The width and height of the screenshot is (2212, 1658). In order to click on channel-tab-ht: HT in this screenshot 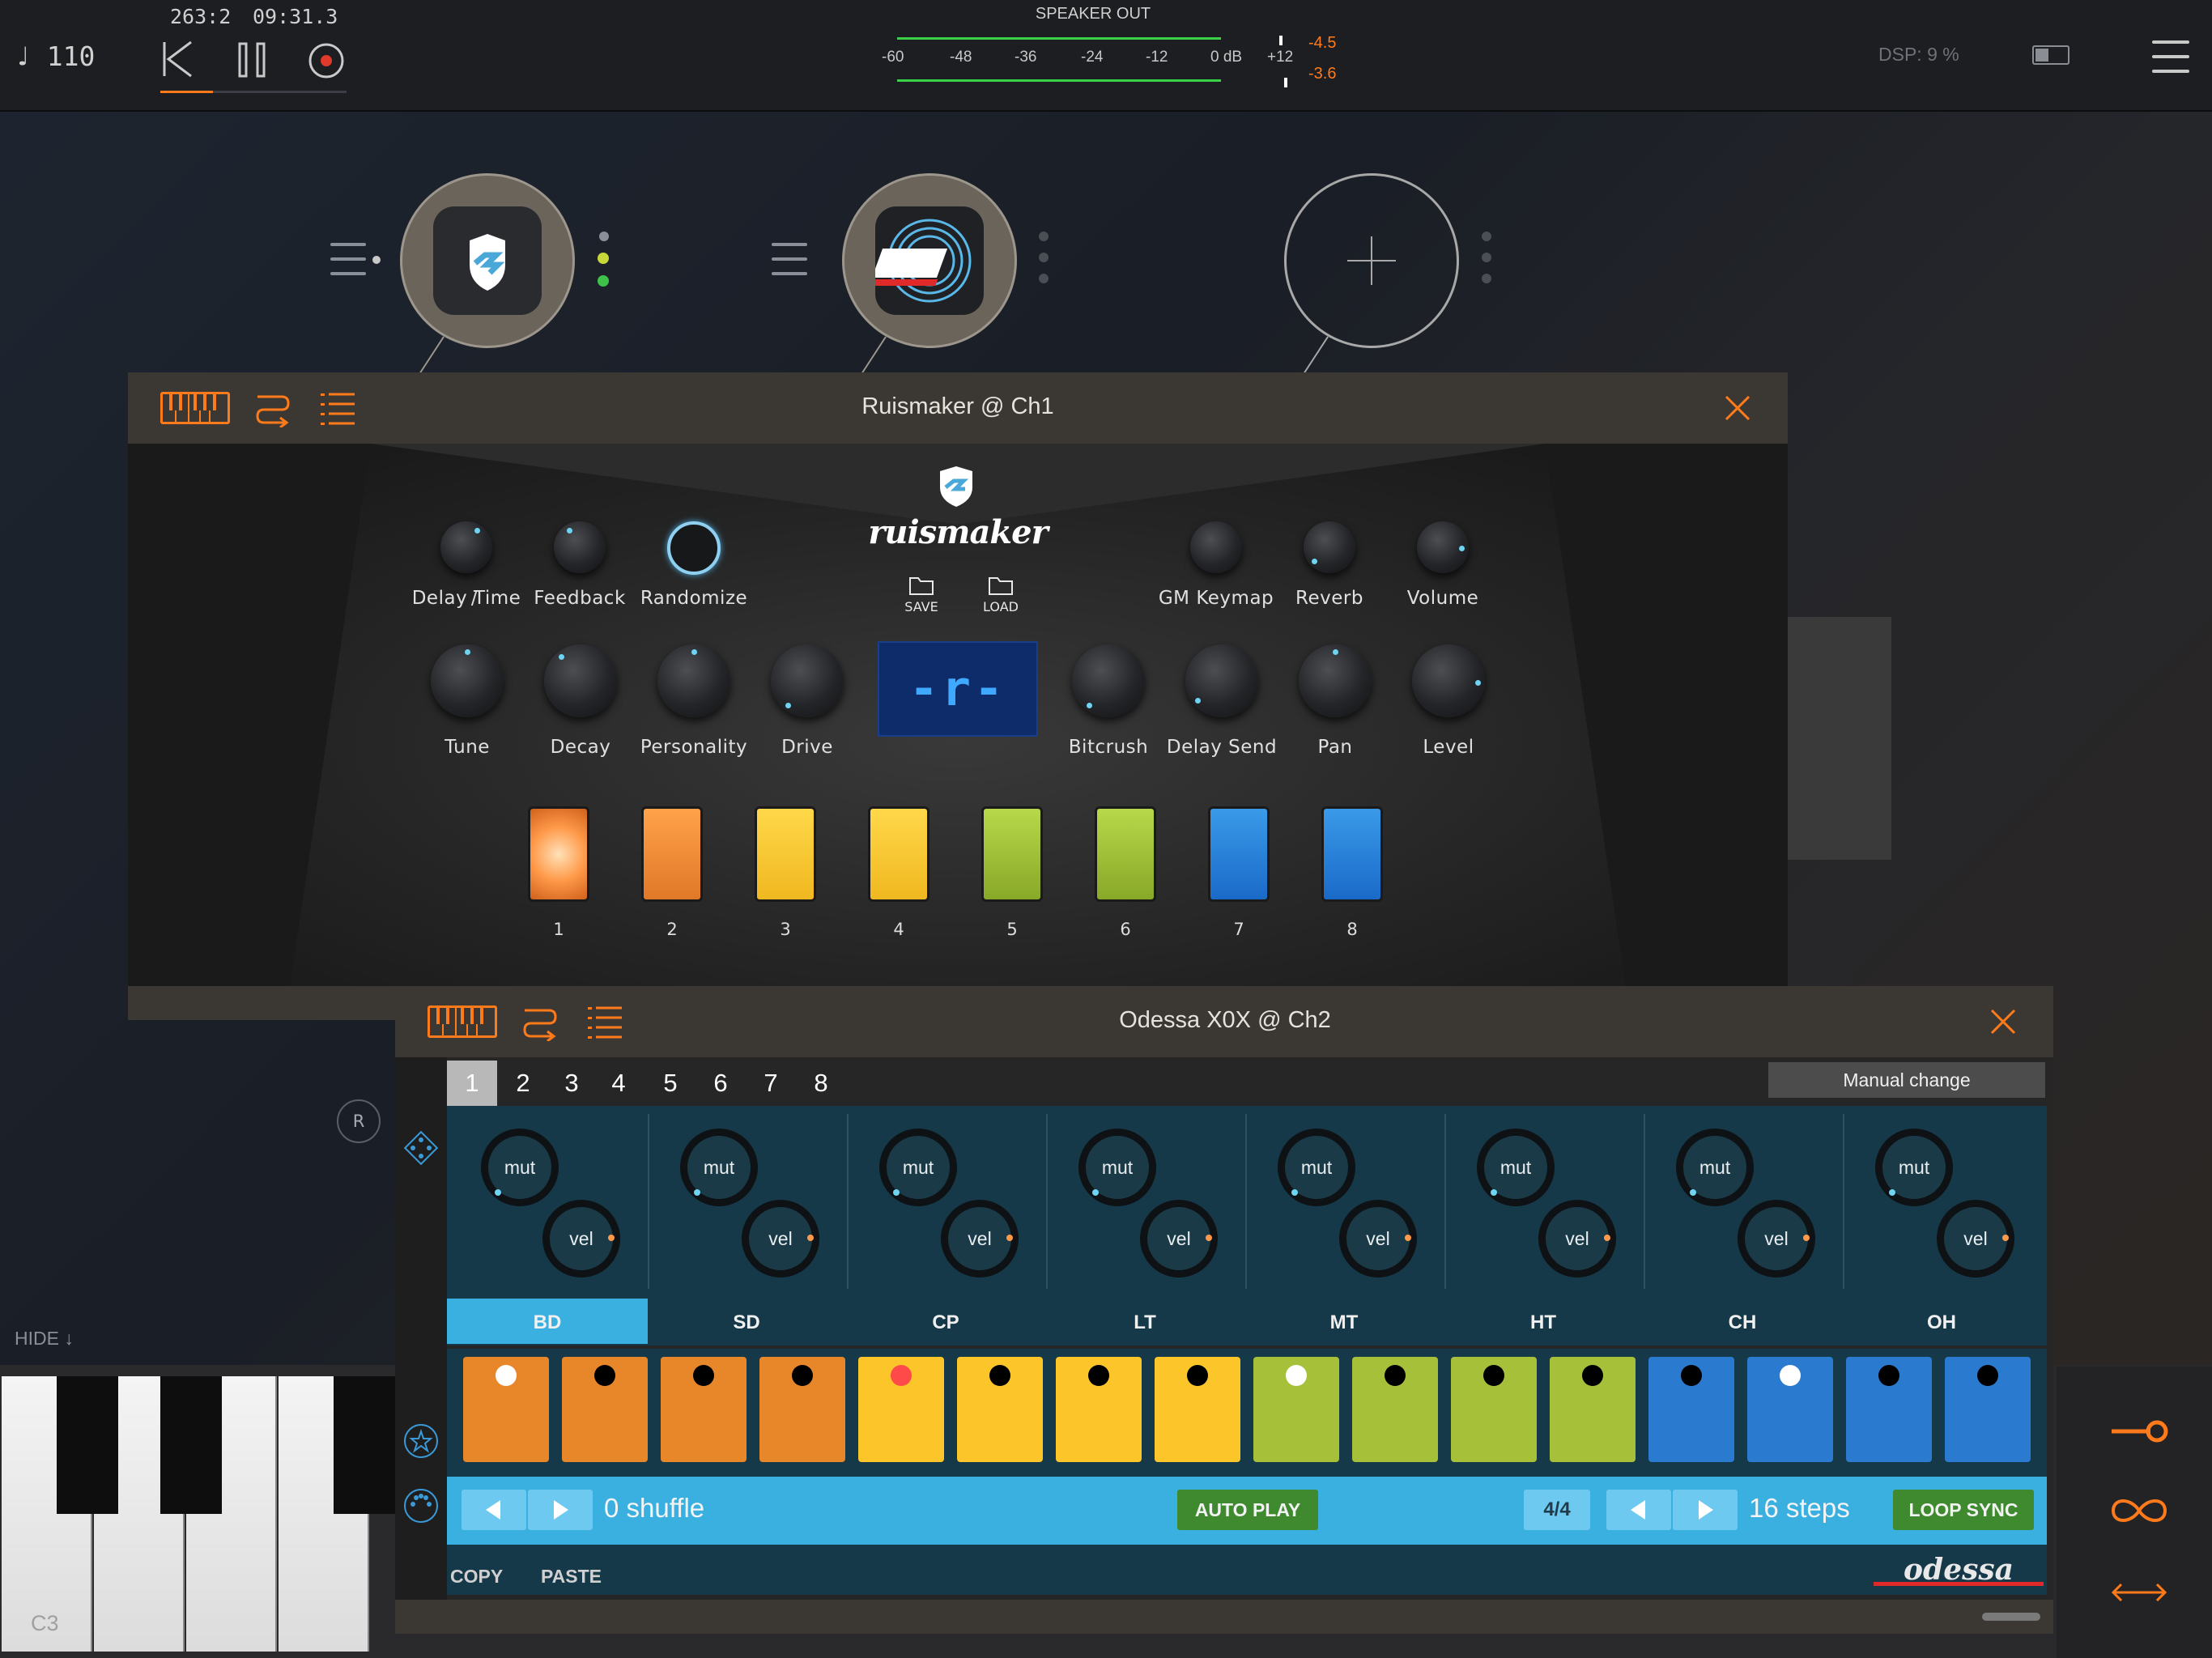, I will do `click(1543, 1323)`.